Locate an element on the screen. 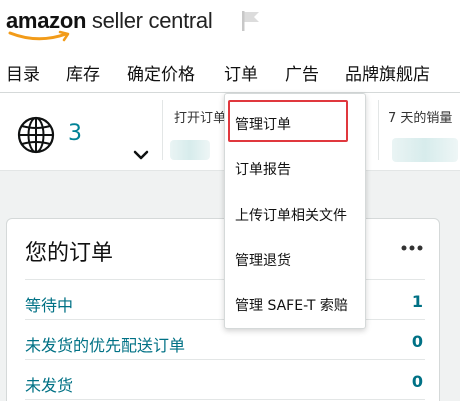 Image resolution: width=460 pixels, height=401 pixels. row-label: 未发货的优先配送订单 is located at coordinates (105, 344).